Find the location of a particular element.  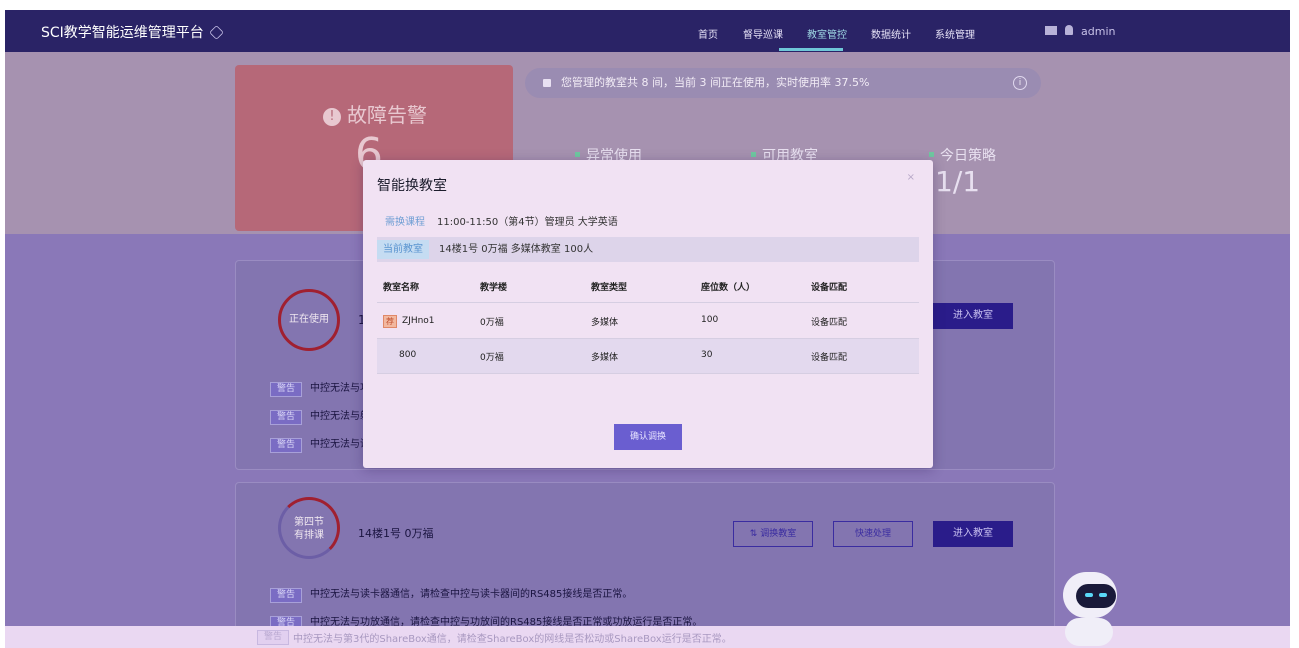

course-value: 11:00-11:50（第4节）管理员 大学英语 is located at coordinates (527, 222).